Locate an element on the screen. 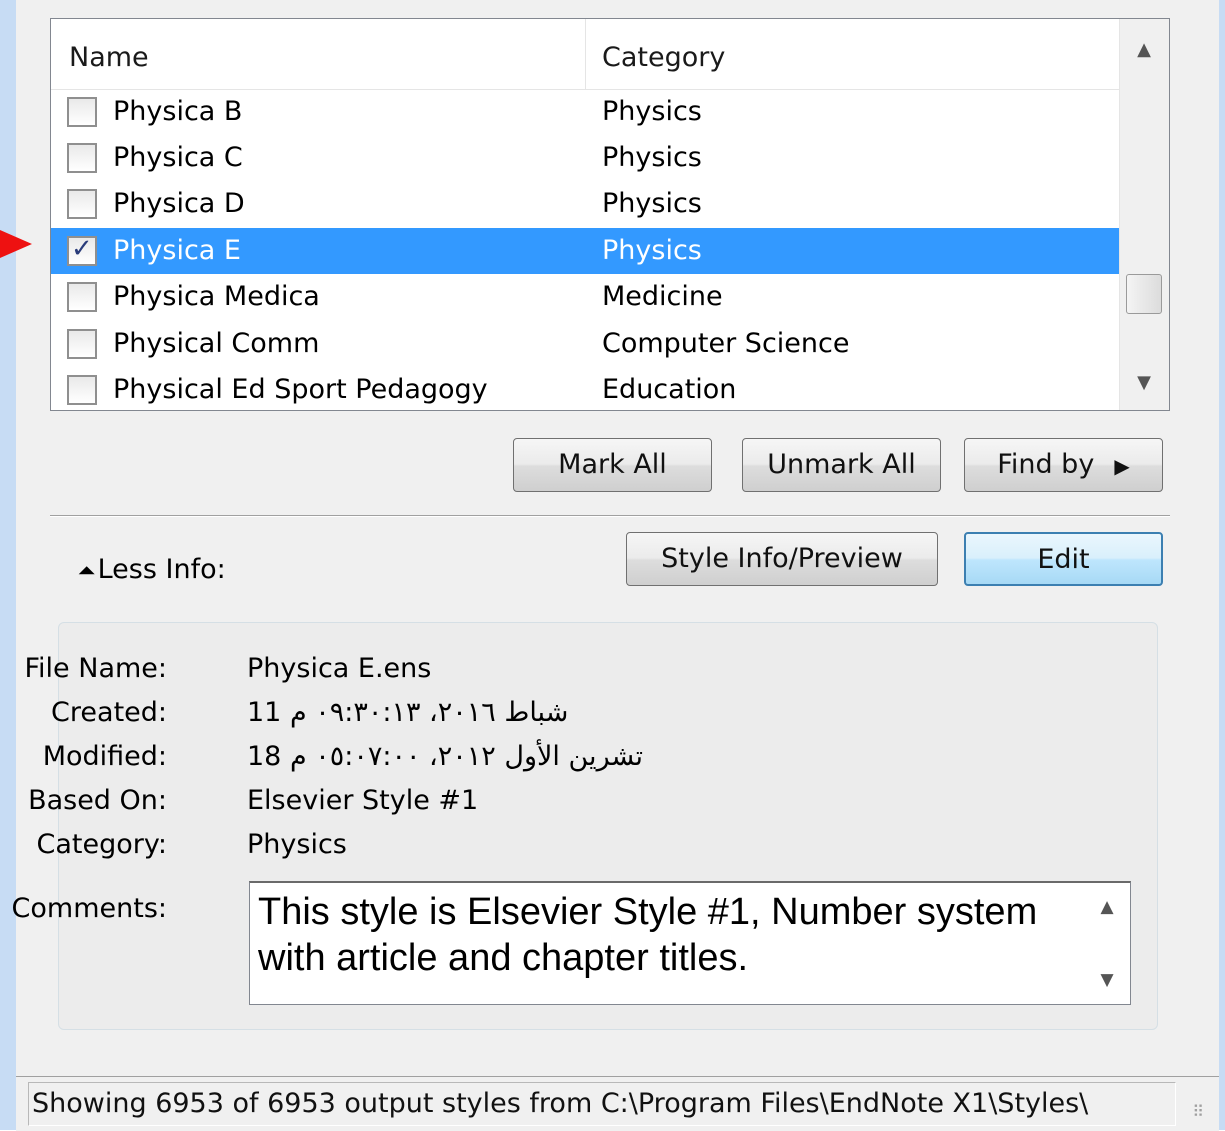 The height and width of the screenshot is (1131, 1225). modified-label: Modified: is located at coordinates (104, 756).